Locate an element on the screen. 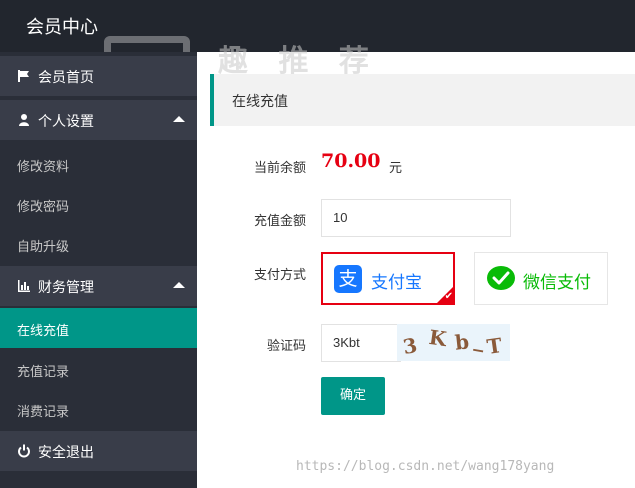  submit-button: 确定 is located at coordinates (353, 396).